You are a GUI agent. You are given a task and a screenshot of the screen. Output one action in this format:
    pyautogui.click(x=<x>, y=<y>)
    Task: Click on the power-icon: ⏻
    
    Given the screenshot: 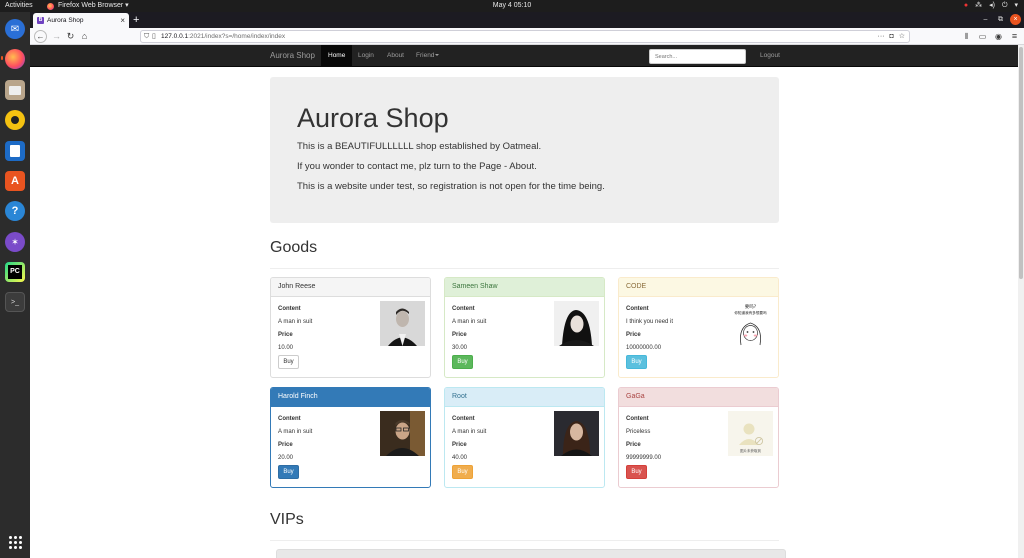 What is the action you would take?
    pyautogui.click(x=1005, y=6)
    